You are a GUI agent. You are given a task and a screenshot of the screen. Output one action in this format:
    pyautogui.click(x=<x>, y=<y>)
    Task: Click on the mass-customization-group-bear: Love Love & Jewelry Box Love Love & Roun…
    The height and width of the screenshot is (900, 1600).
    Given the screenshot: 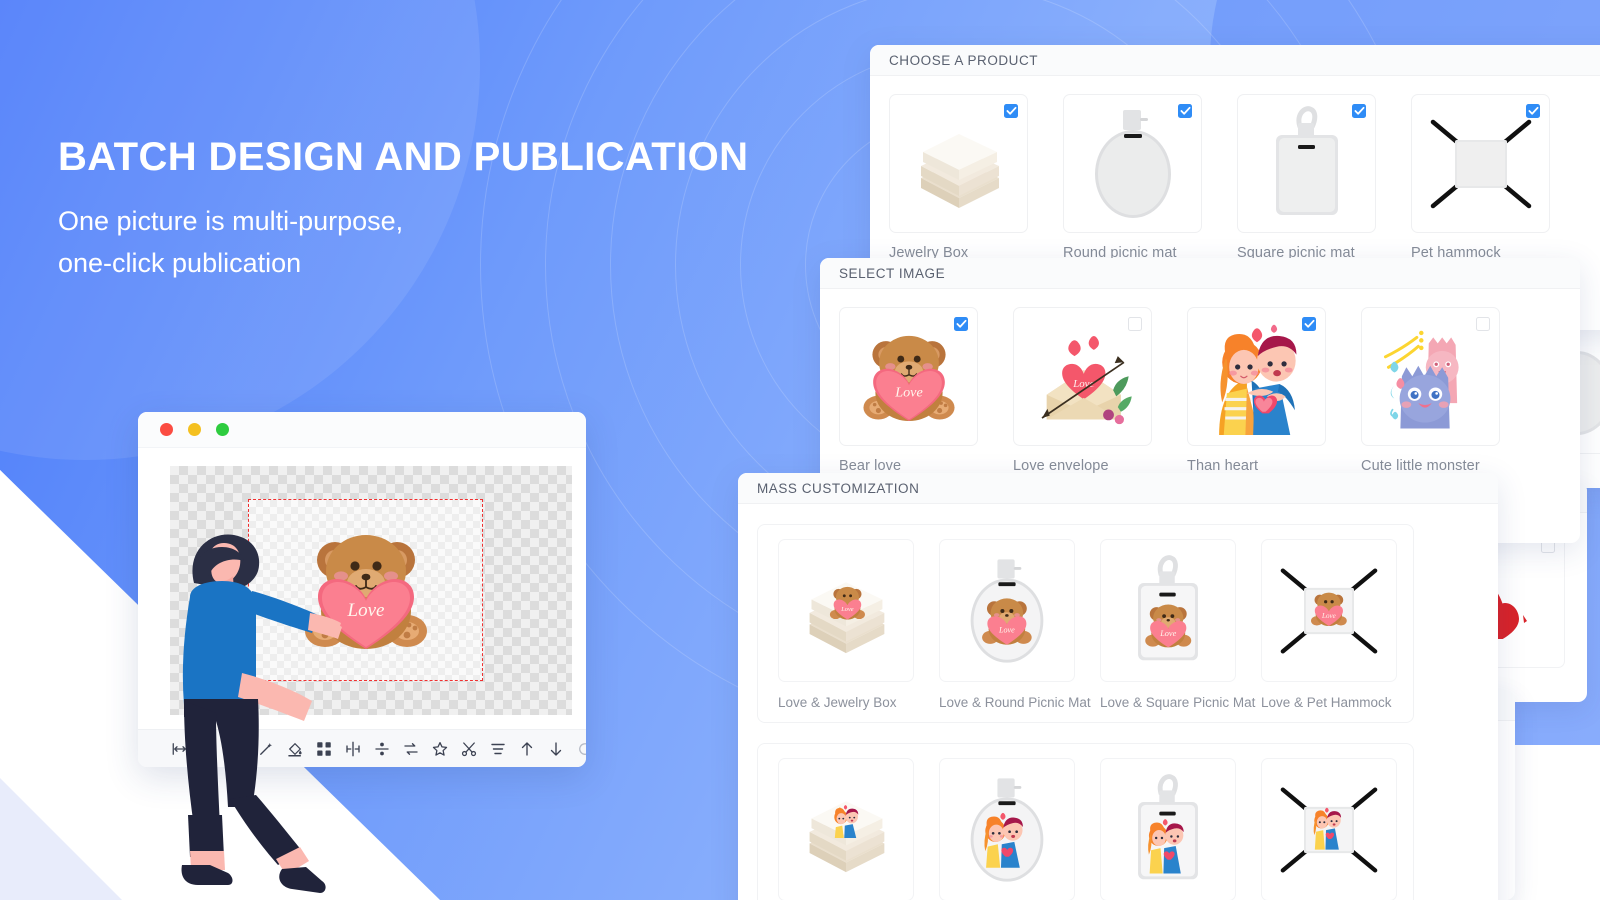 What is the action you would take?
    pyautogui.click(x=1085, y=623)
    